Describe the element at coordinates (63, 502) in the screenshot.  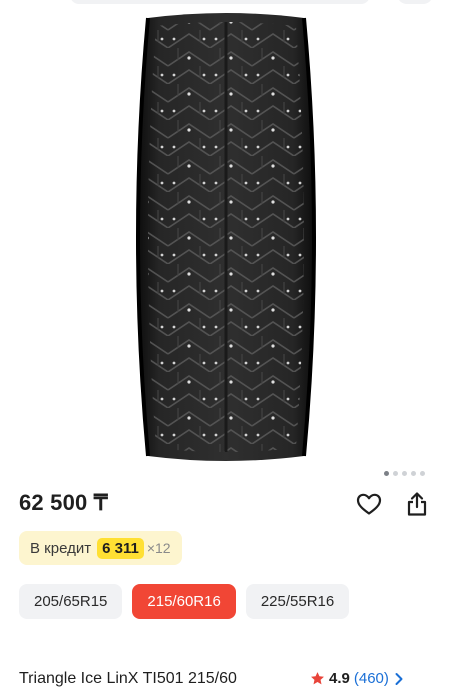
I see `product-price: 62 500 ₸` at that location.